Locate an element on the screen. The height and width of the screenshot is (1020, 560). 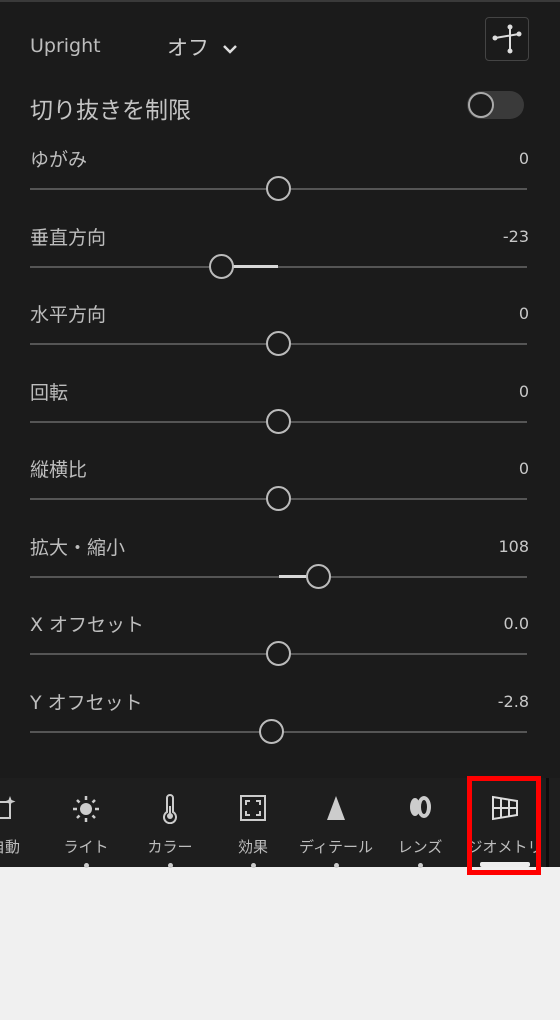
slider-track is located at coordinates (278, 266).